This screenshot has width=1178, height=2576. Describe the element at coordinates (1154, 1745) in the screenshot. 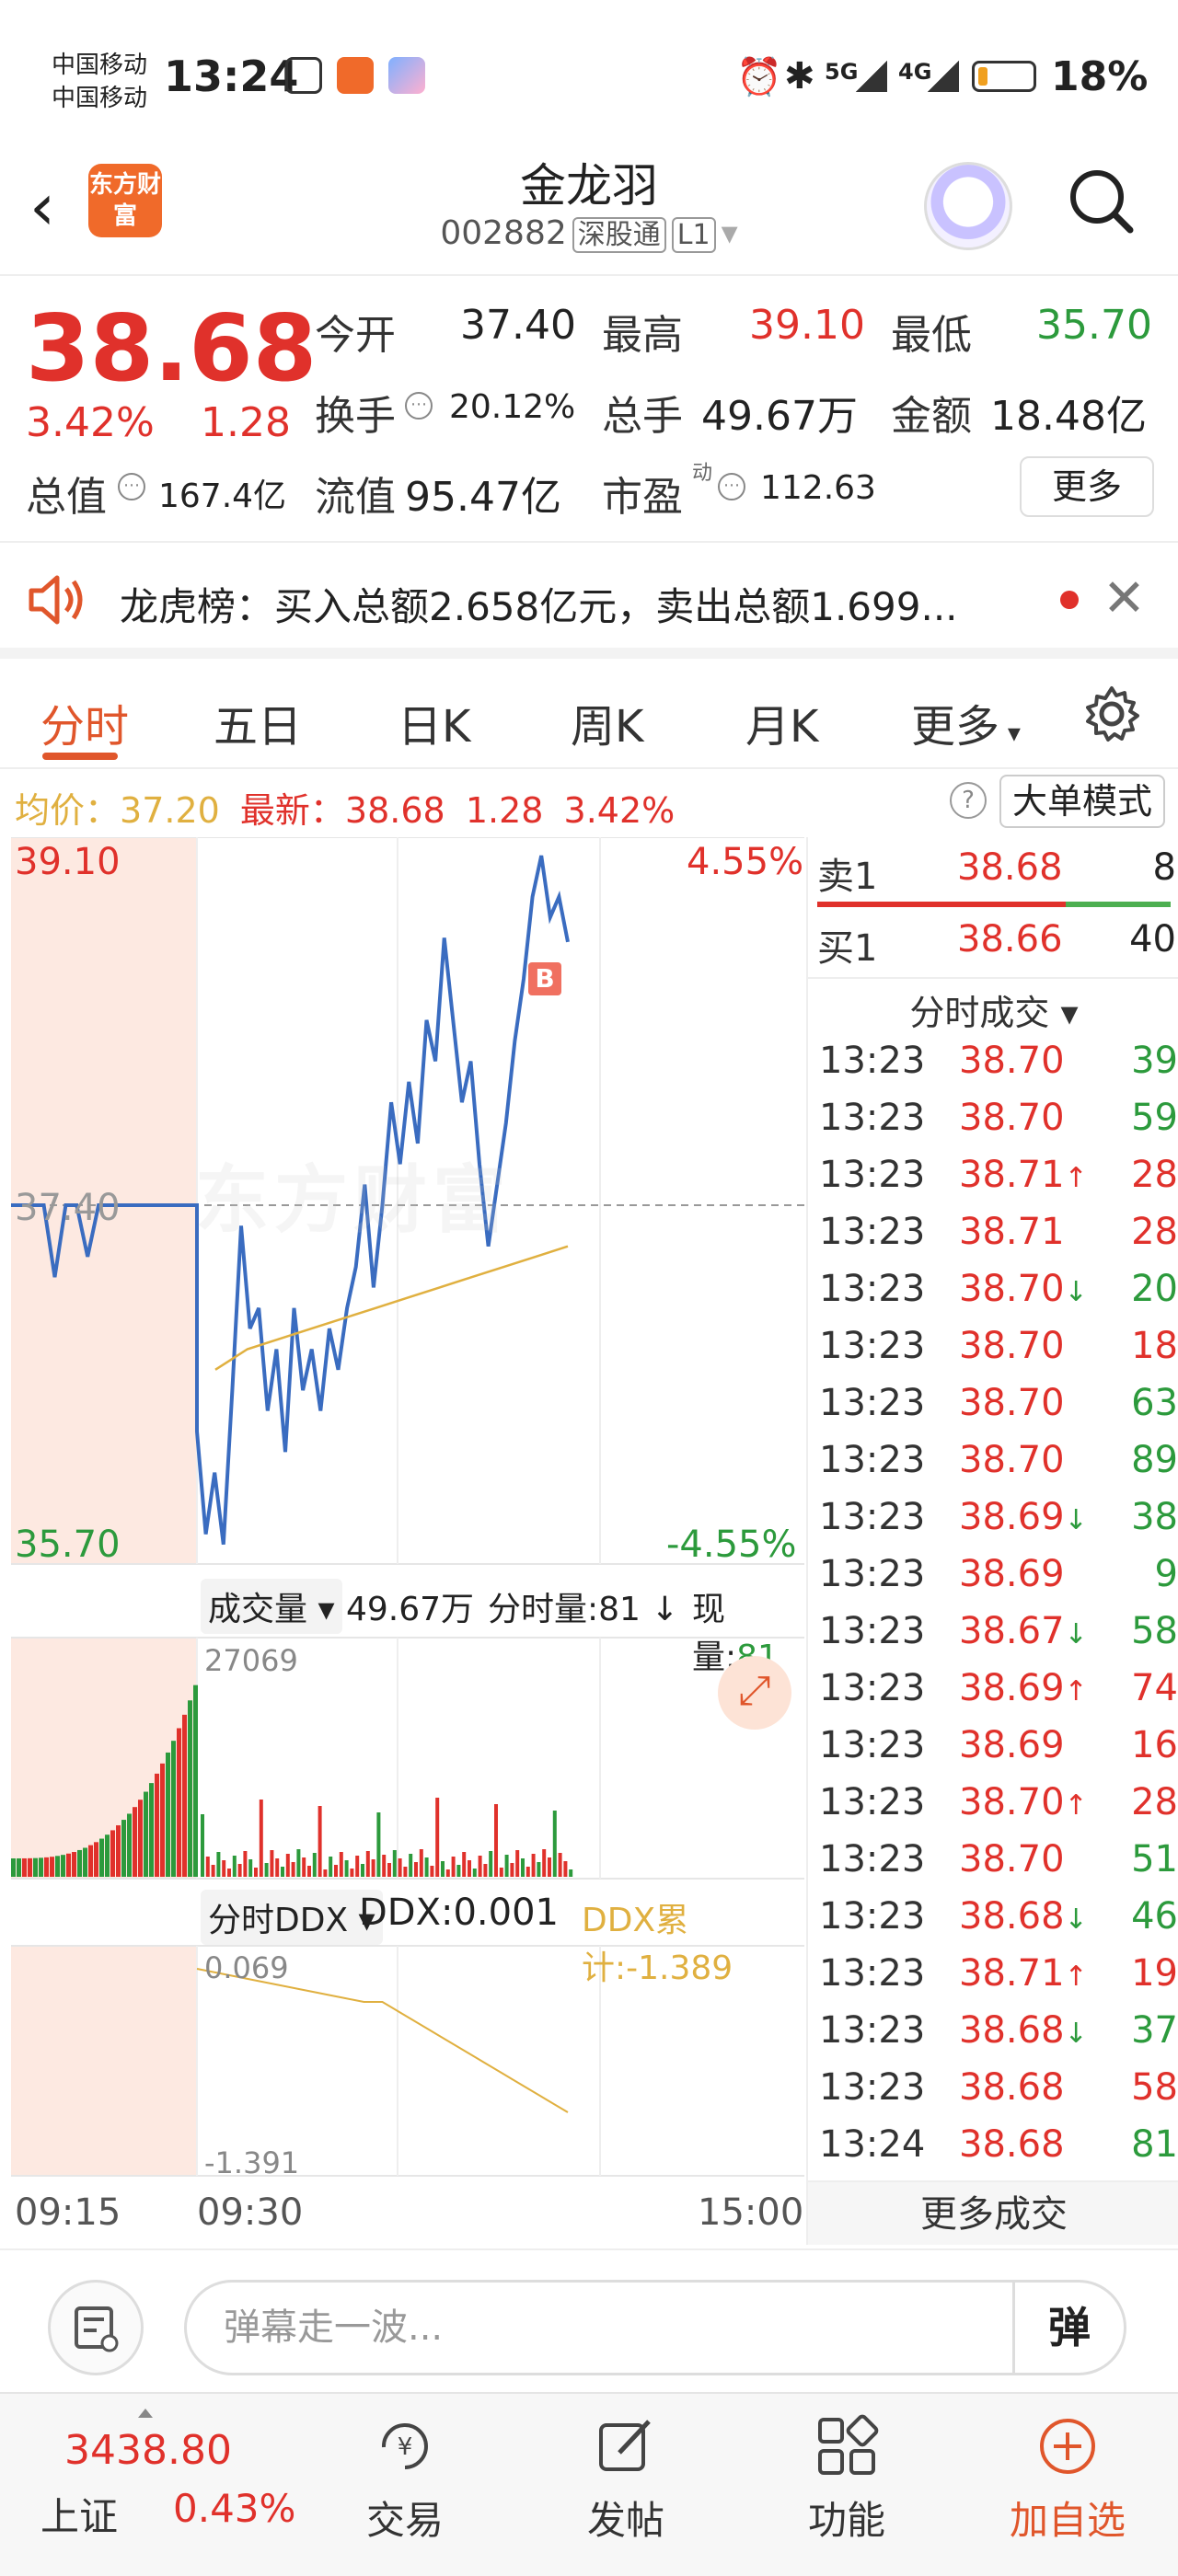

I see `trade-volume: 16` at that location.